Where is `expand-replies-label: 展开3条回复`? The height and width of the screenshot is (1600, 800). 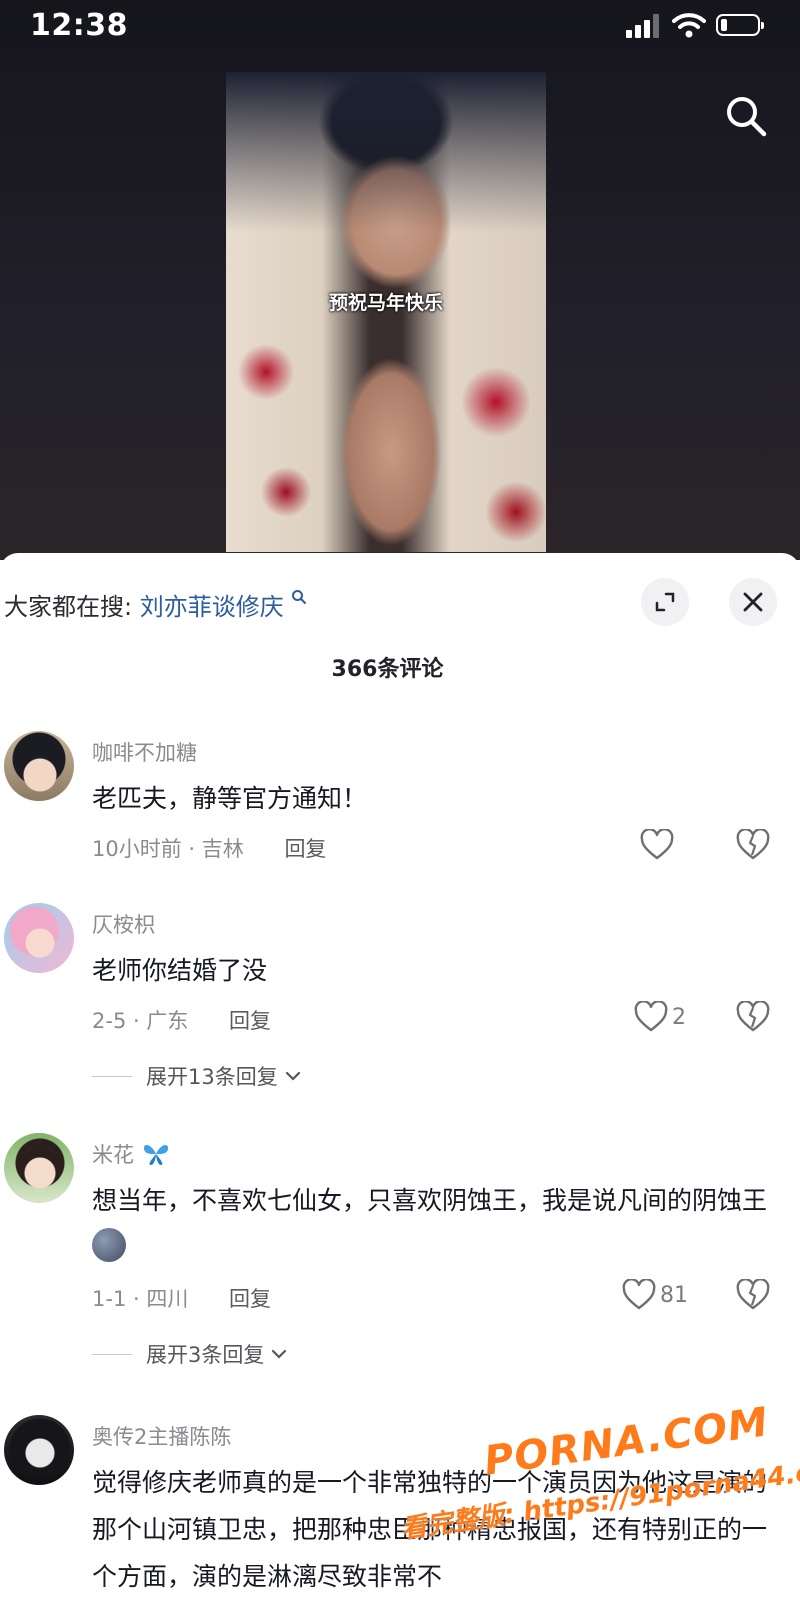 expand-replies-label: 展开3条回复 is located at coordinates (205, 1355).